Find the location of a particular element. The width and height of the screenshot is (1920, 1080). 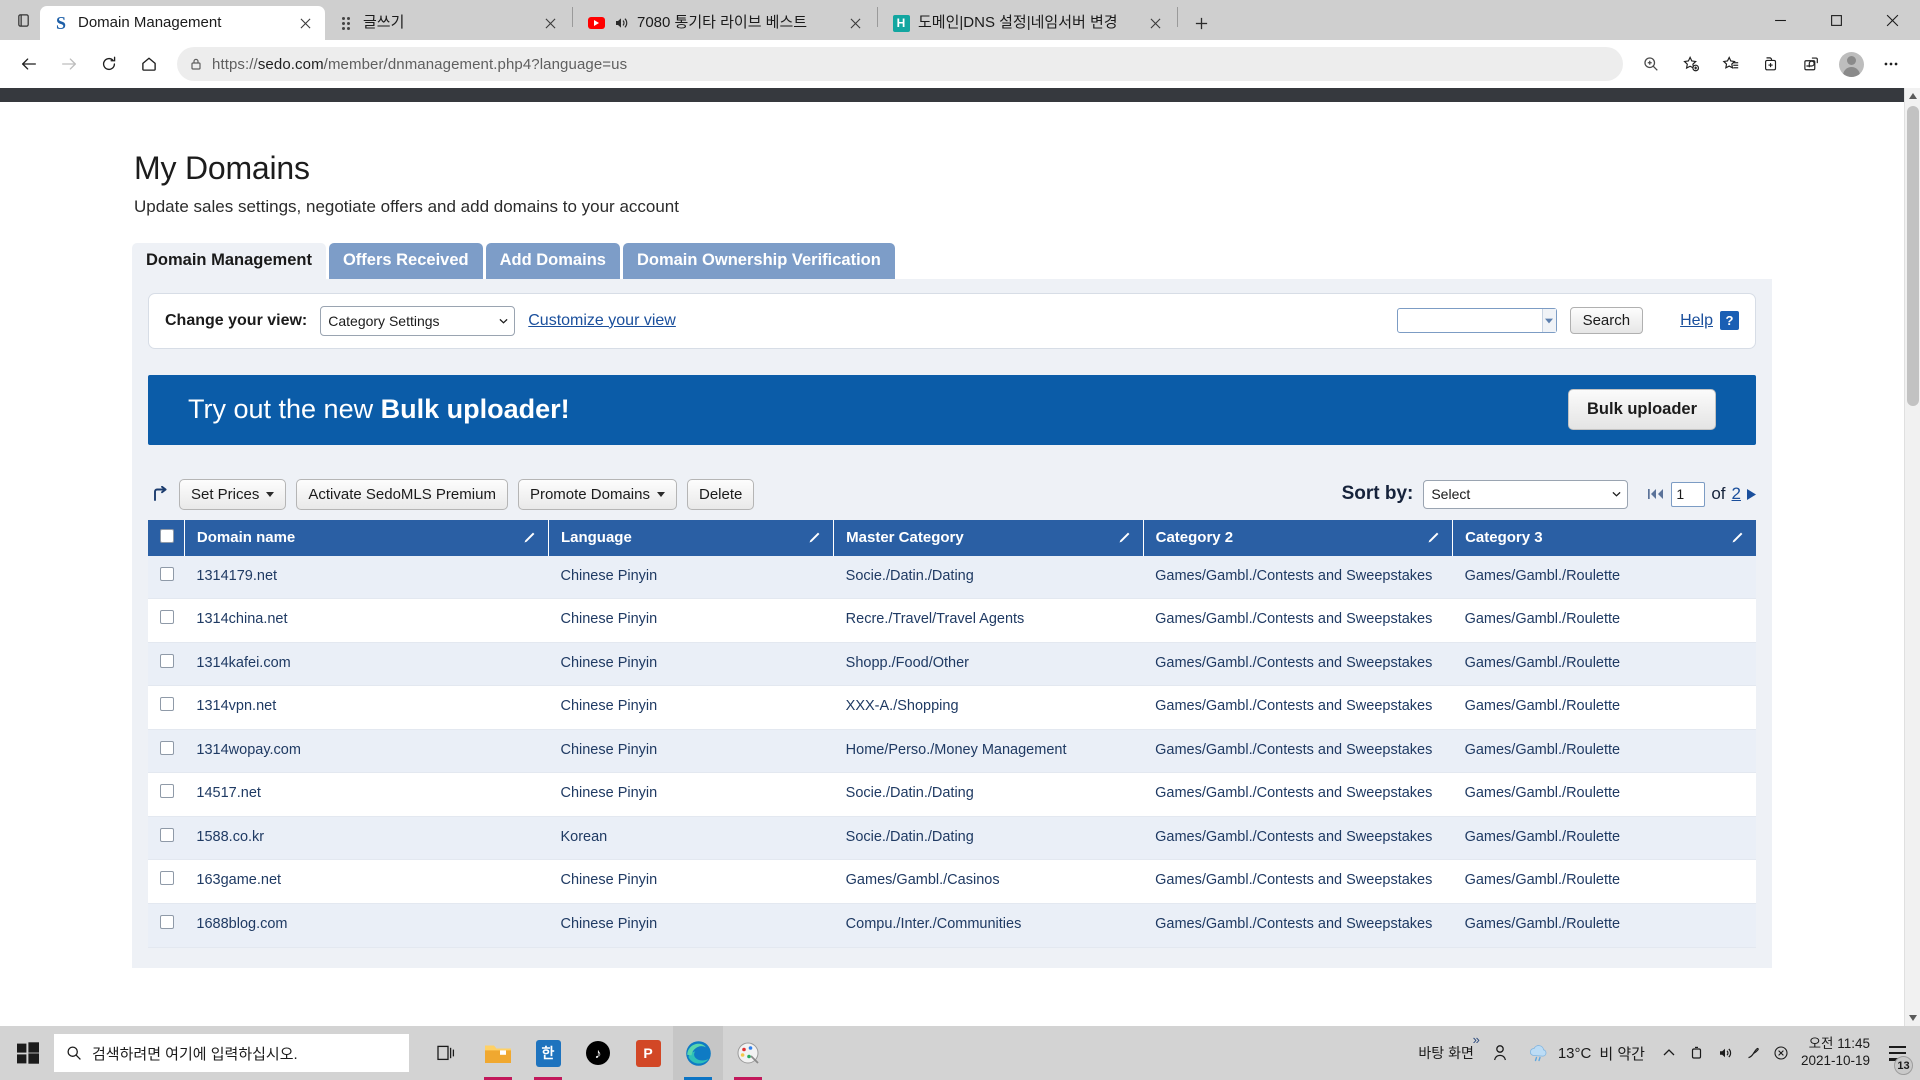

pen-icon is located at coordinates (1753, 1053).